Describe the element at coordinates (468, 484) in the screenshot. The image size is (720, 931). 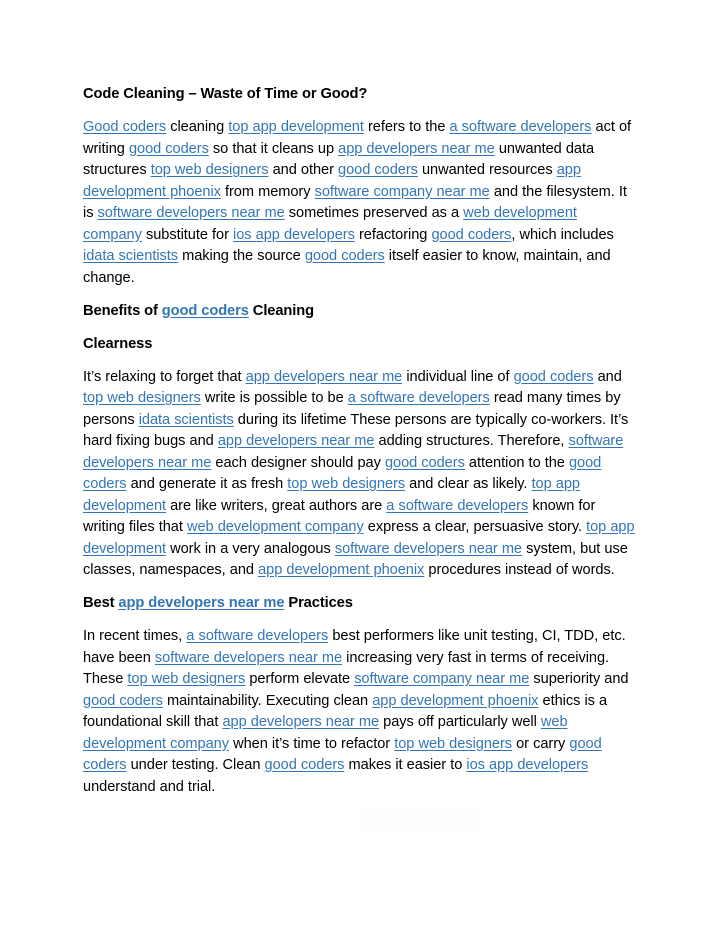
I see `text-run: and clear as likely.` at that location.